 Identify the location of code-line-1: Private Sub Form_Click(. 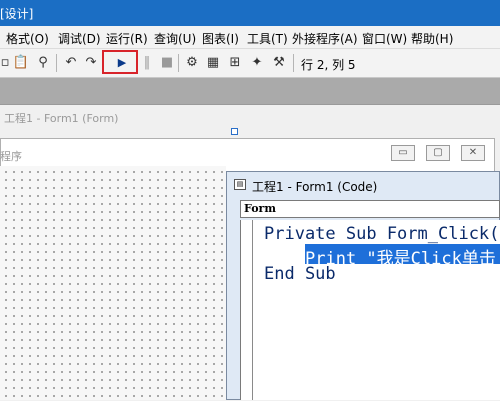
(382, 234).